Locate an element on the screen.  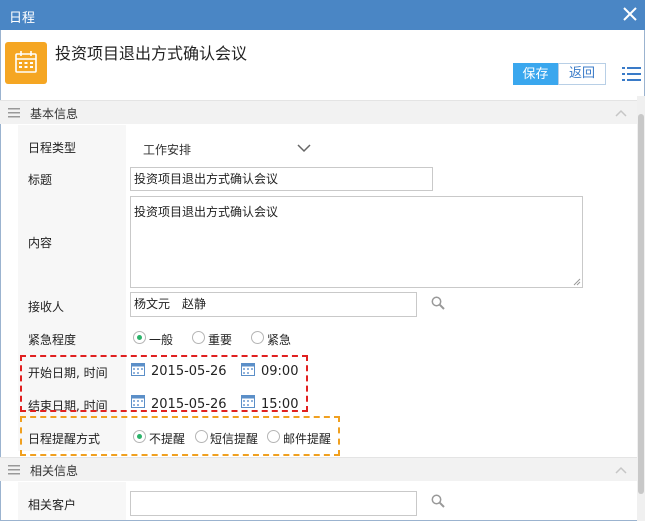
field-label: 紧急程度 is located at coordinates (52, 340).